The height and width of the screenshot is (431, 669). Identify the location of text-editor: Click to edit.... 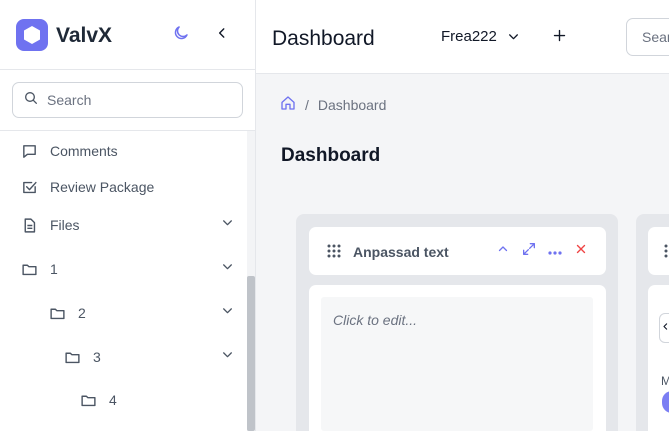
(457, 364).